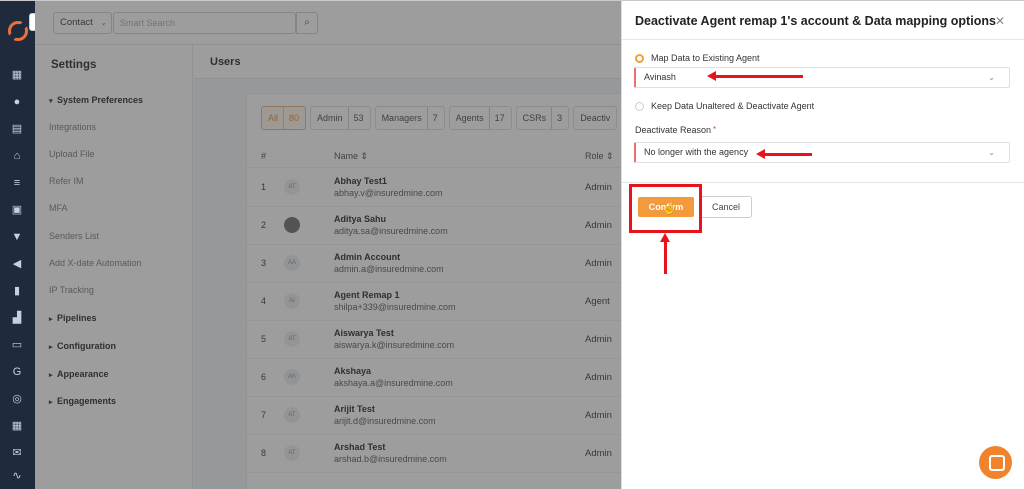 This screenshot has height=489, width=1024. Describe the element at coordinates (995, 462) in the screenshot. I see `chat-icon` at that location.